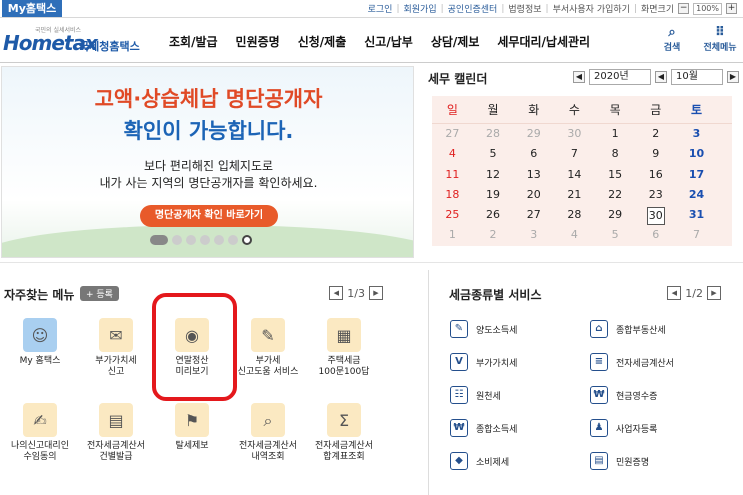 This screenshot has height=495, width=743. I want to click on tax-service-item: ₩ 현금영수증, so click(623, 395).